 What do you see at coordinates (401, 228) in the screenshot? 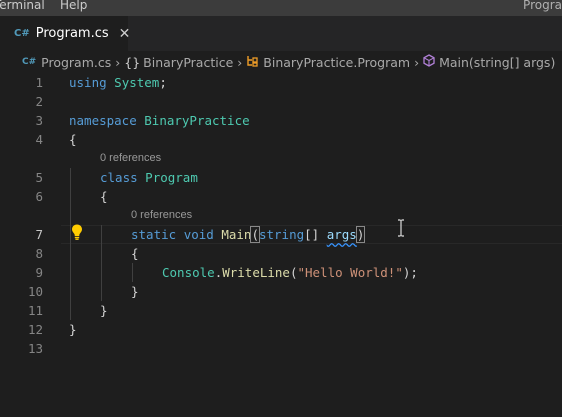
I see `text-cursor-icon` at bounding box center [401, 228].